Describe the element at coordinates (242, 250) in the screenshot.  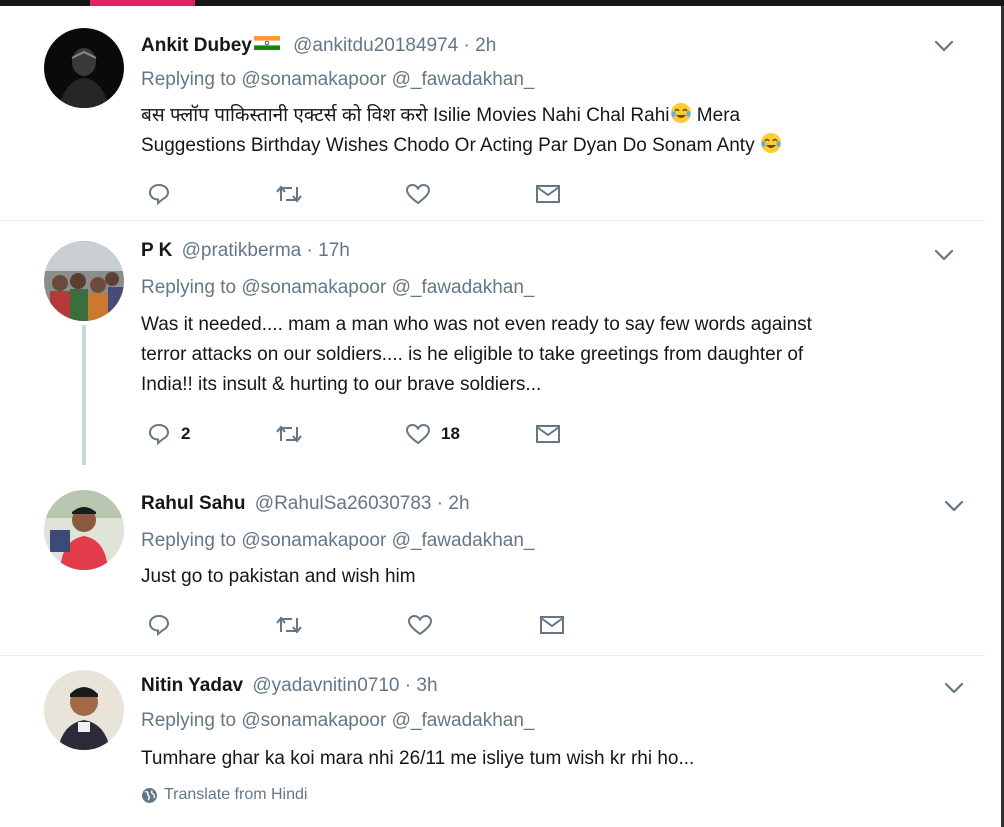
I see `user-handle: @pratikberma` at that location.